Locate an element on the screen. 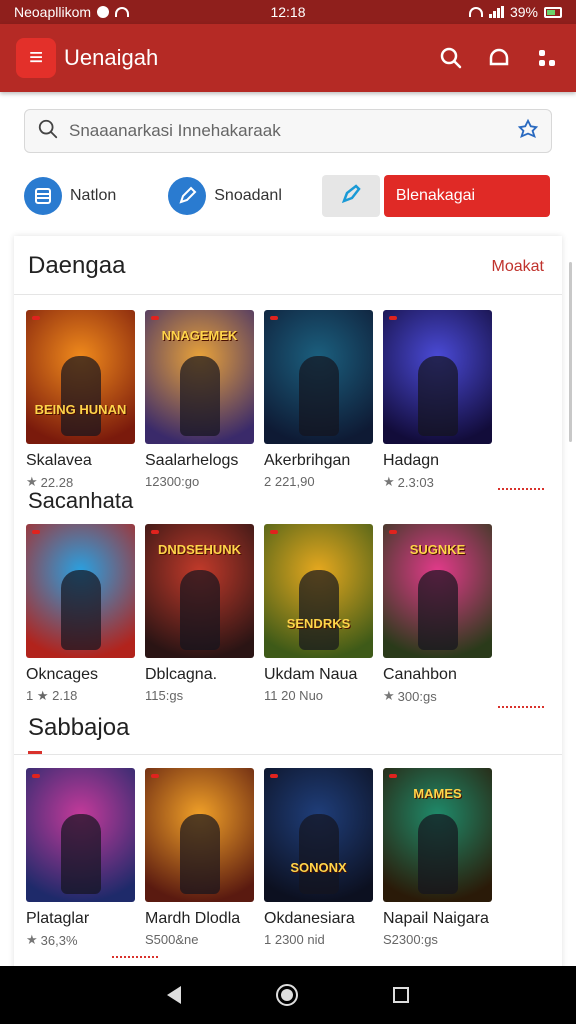  quick-item-label: Natlon is located at coordinates (93, 195).